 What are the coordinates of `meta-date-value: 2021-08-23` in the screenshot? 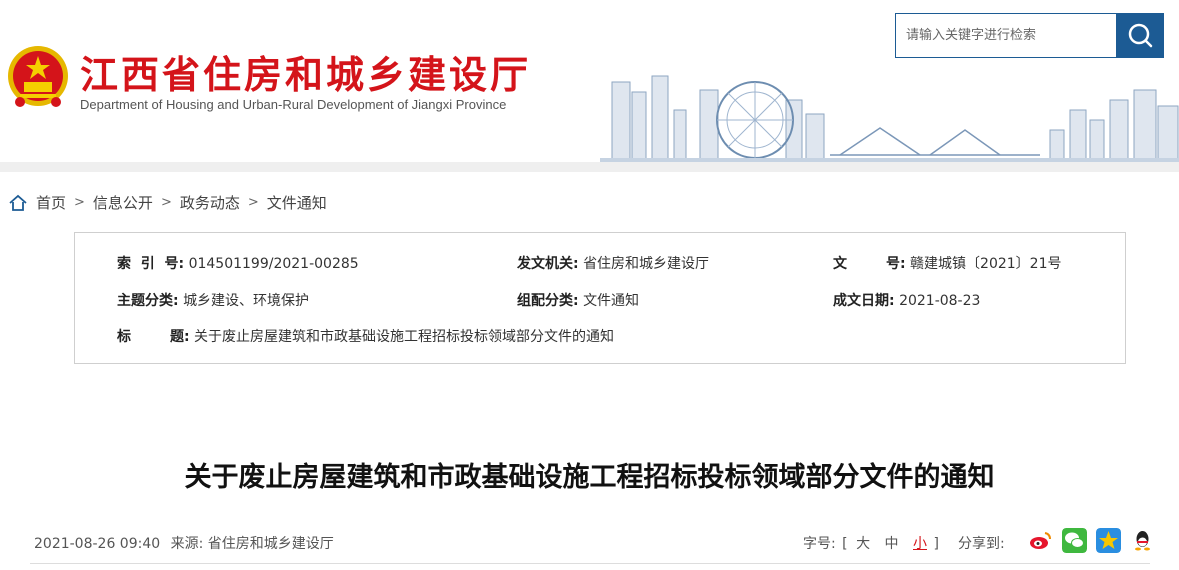 It's located at (940, 301).